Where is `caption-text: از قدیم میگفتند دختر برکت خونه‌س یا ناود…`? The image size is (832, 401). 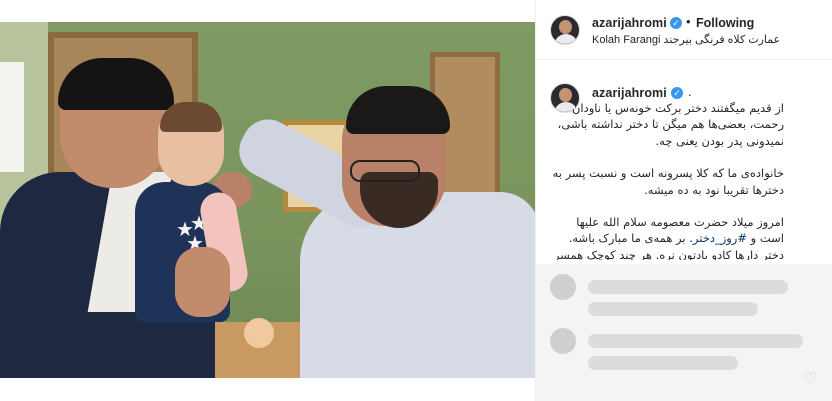
caption-text: از قدیم میگفتند دختر برکت خونه‌س یا ناود… is located at coordinates (667, 180).